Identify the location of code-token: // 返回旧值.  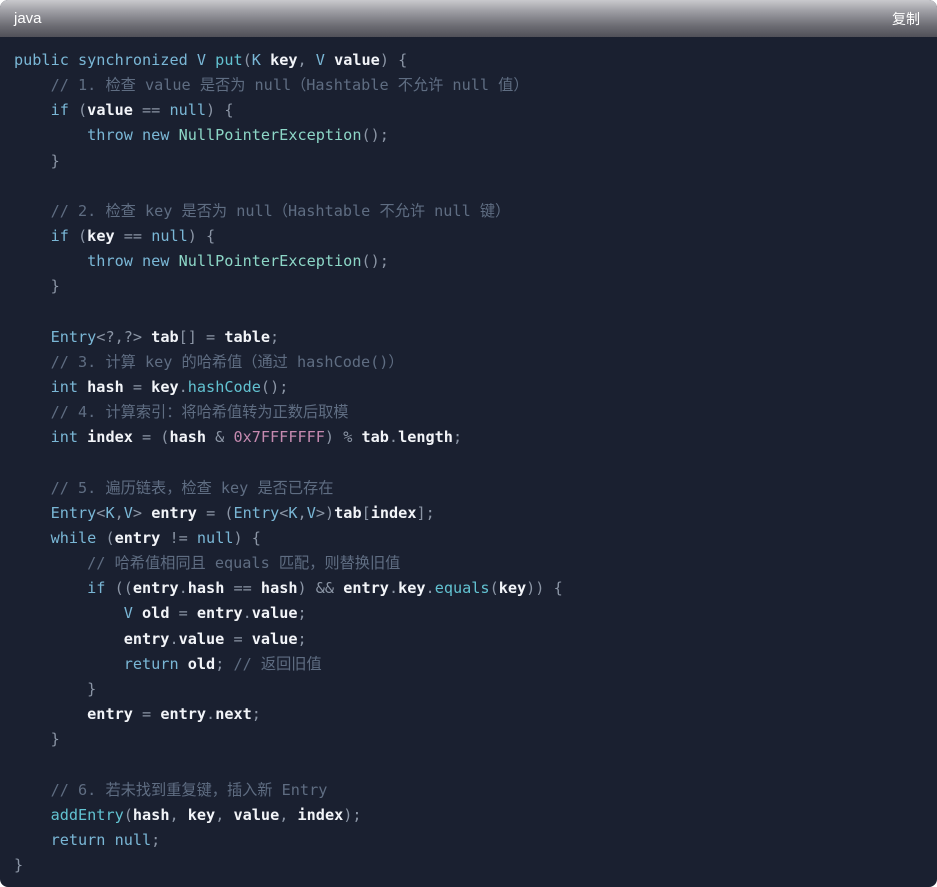
(277, 663).